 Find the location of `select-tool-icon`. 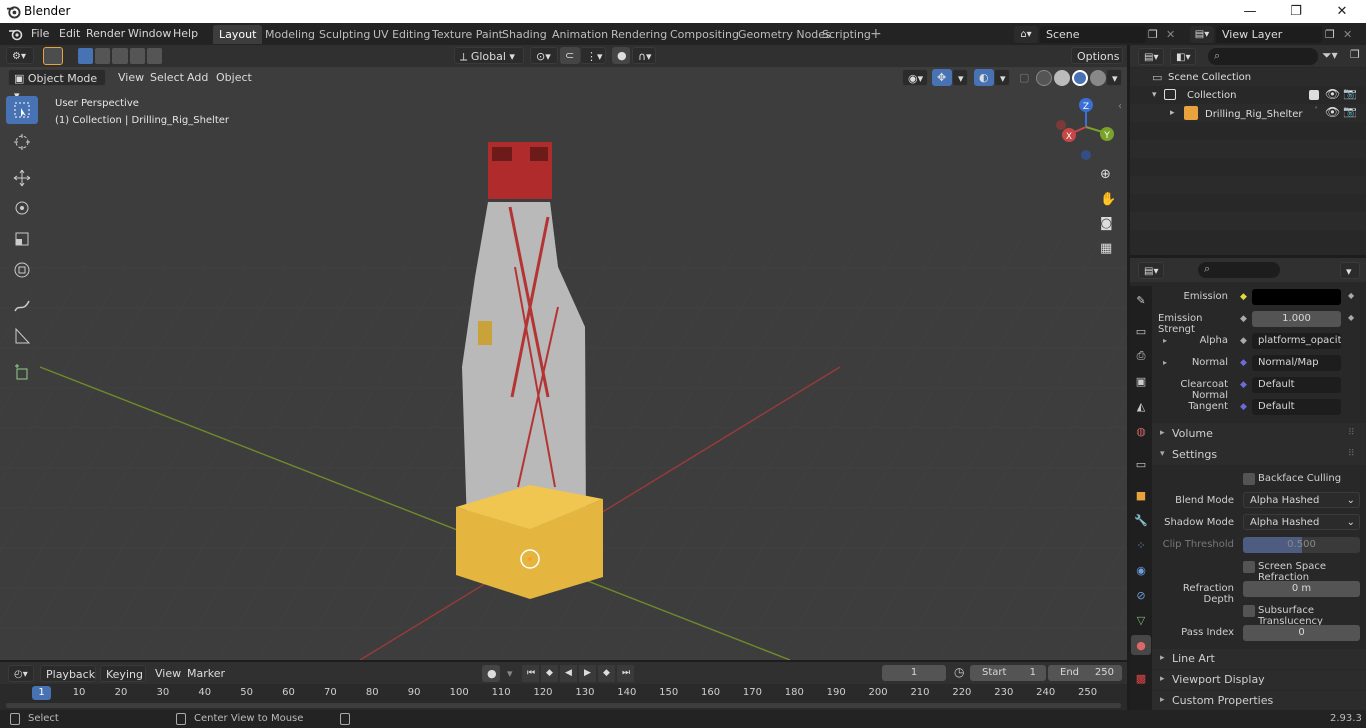

select-tool-icon is located at coordinates (53, 56).